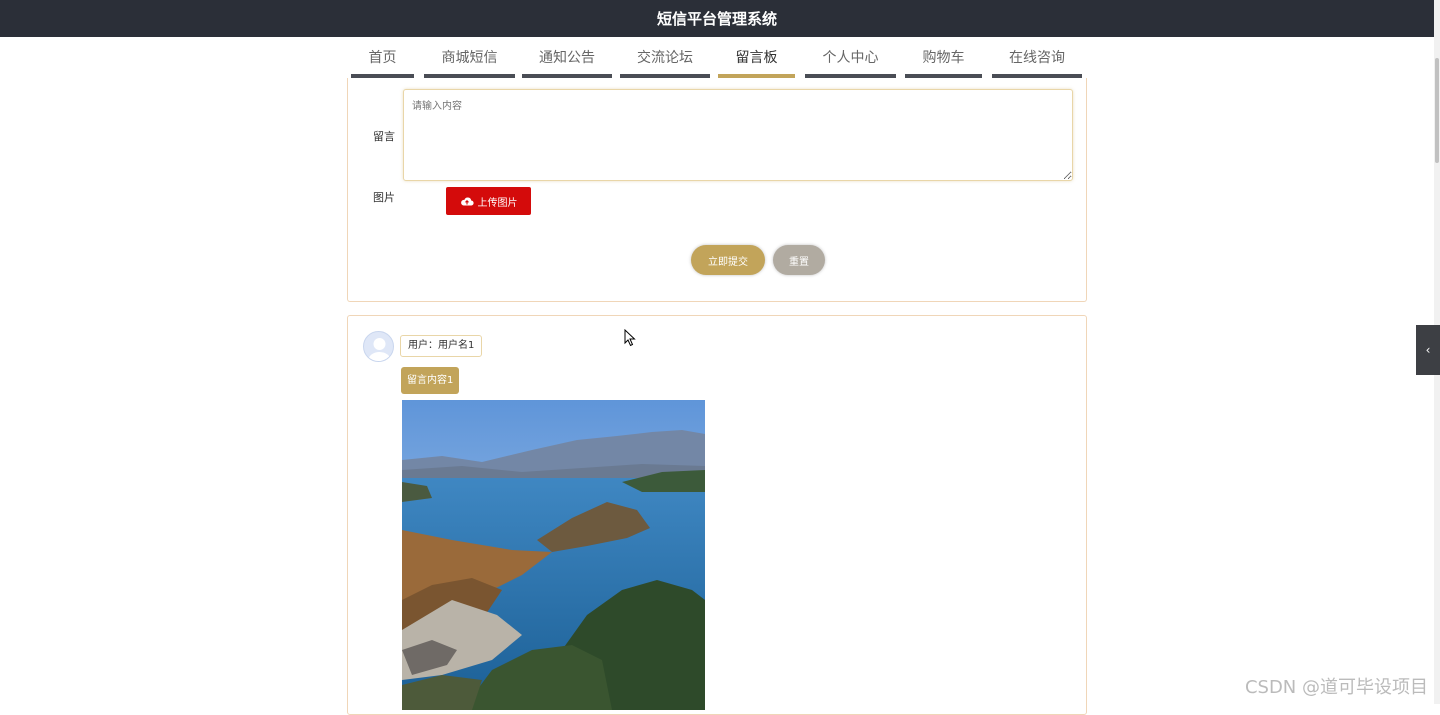  I want to click on message-user: 用户：用户名1, so click(441, 346).